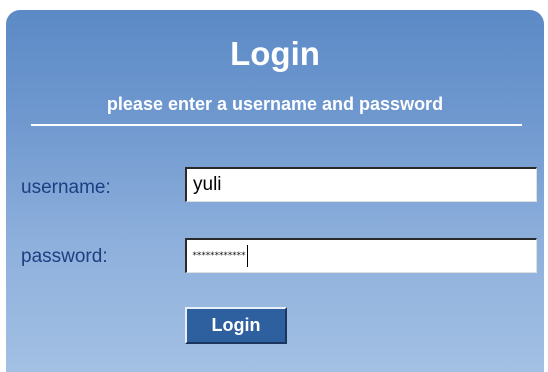  Describe the element at coordinates (236, 325) in the screenshot. I see `login-button: Login` at that location.